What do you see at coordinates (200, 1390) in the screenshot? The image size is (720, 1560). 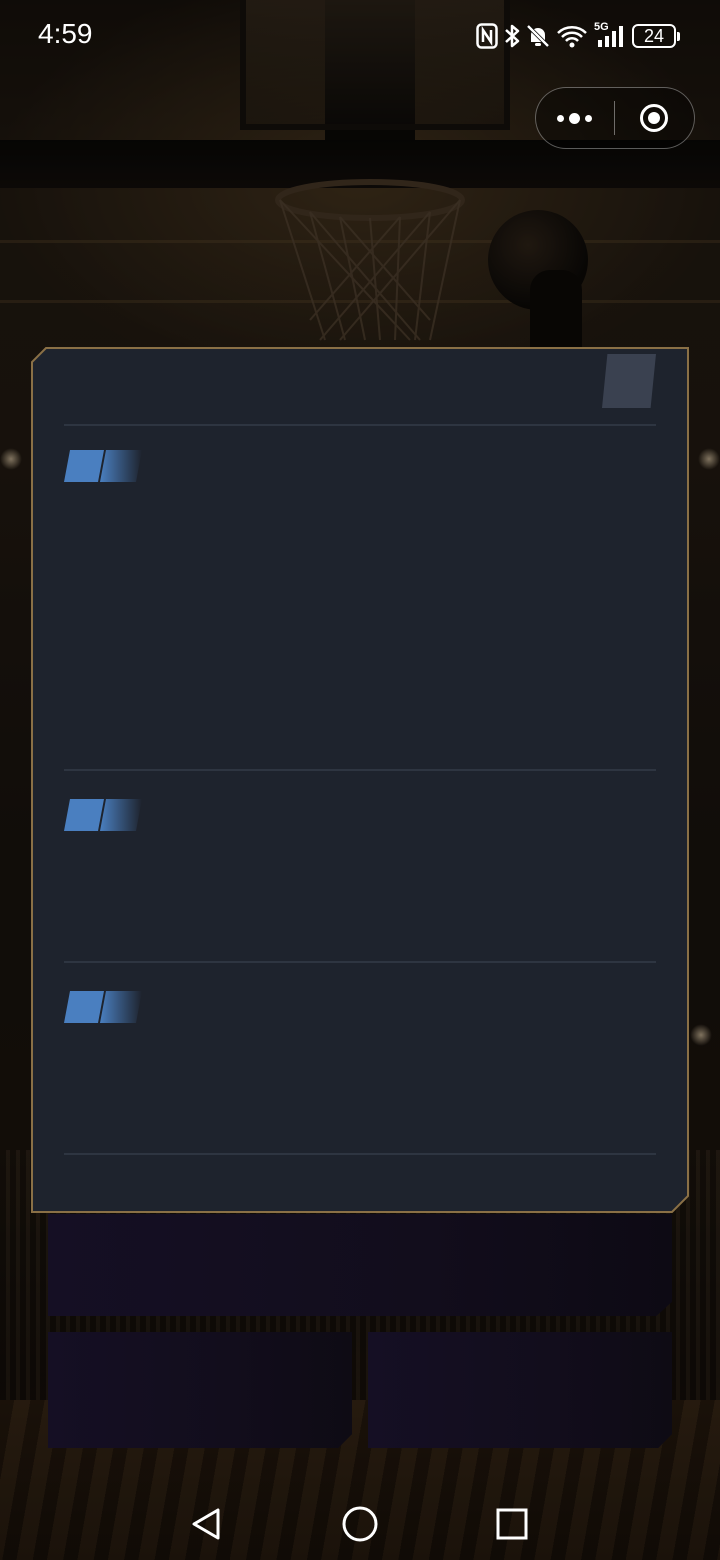 I see `left-action-button` at bounding box center [200, 1390].